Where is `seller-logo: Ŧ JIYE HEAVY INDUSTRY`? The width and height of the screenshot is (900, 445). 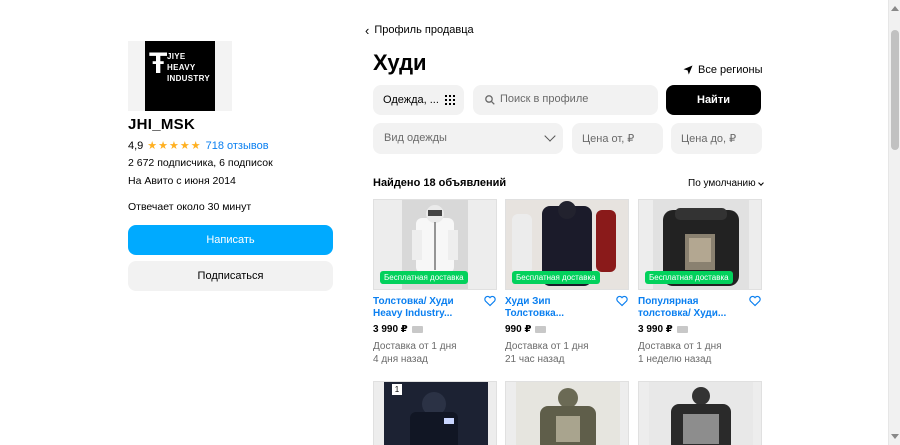 seller-logo: Ŧ JIYE HEAVY INDUSTRY is located at coordinates (180, 76).